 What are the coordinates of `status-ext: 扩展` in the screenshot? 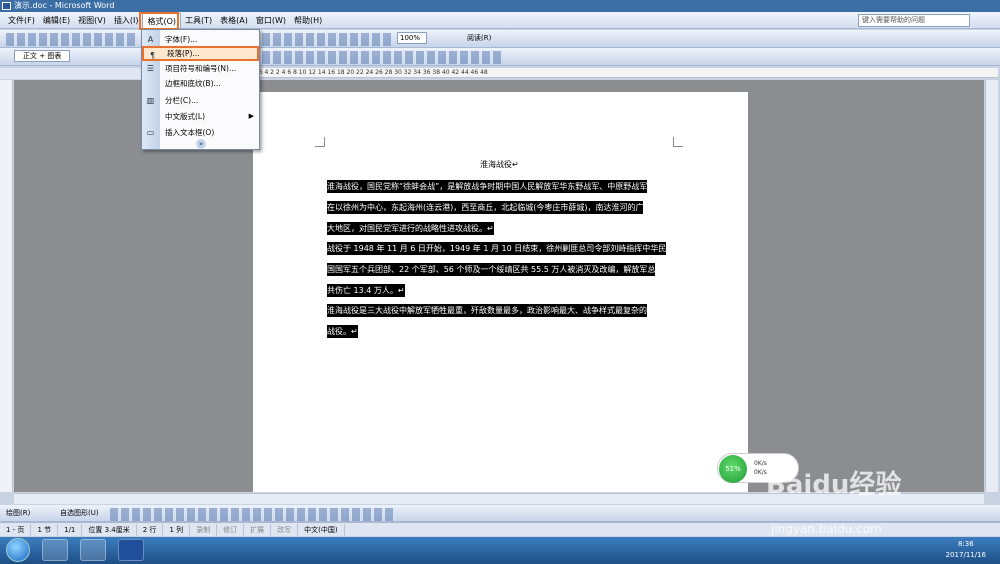 It's located at (258, 529).